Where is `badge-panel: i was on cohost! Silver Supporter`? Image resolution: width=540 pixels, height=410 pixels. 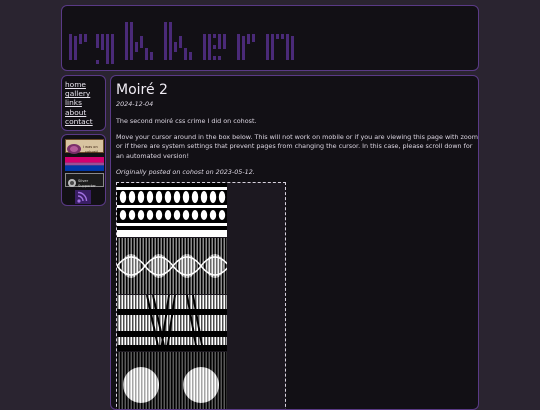 badge-panel: i was on cohost! Silver Supporter is located at coordinates (83, 170).